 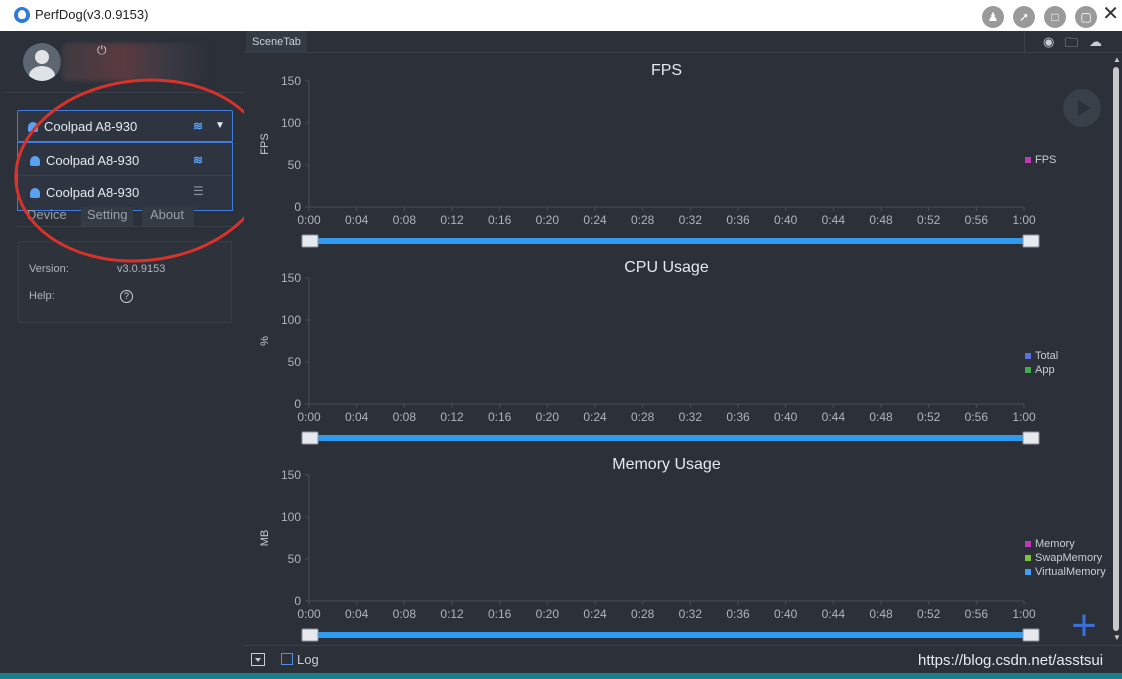 What do you see at coordinates (452, 417) in the screenshot?
I see `x-tick-label: 0:12` at bounding box center [452, 417].